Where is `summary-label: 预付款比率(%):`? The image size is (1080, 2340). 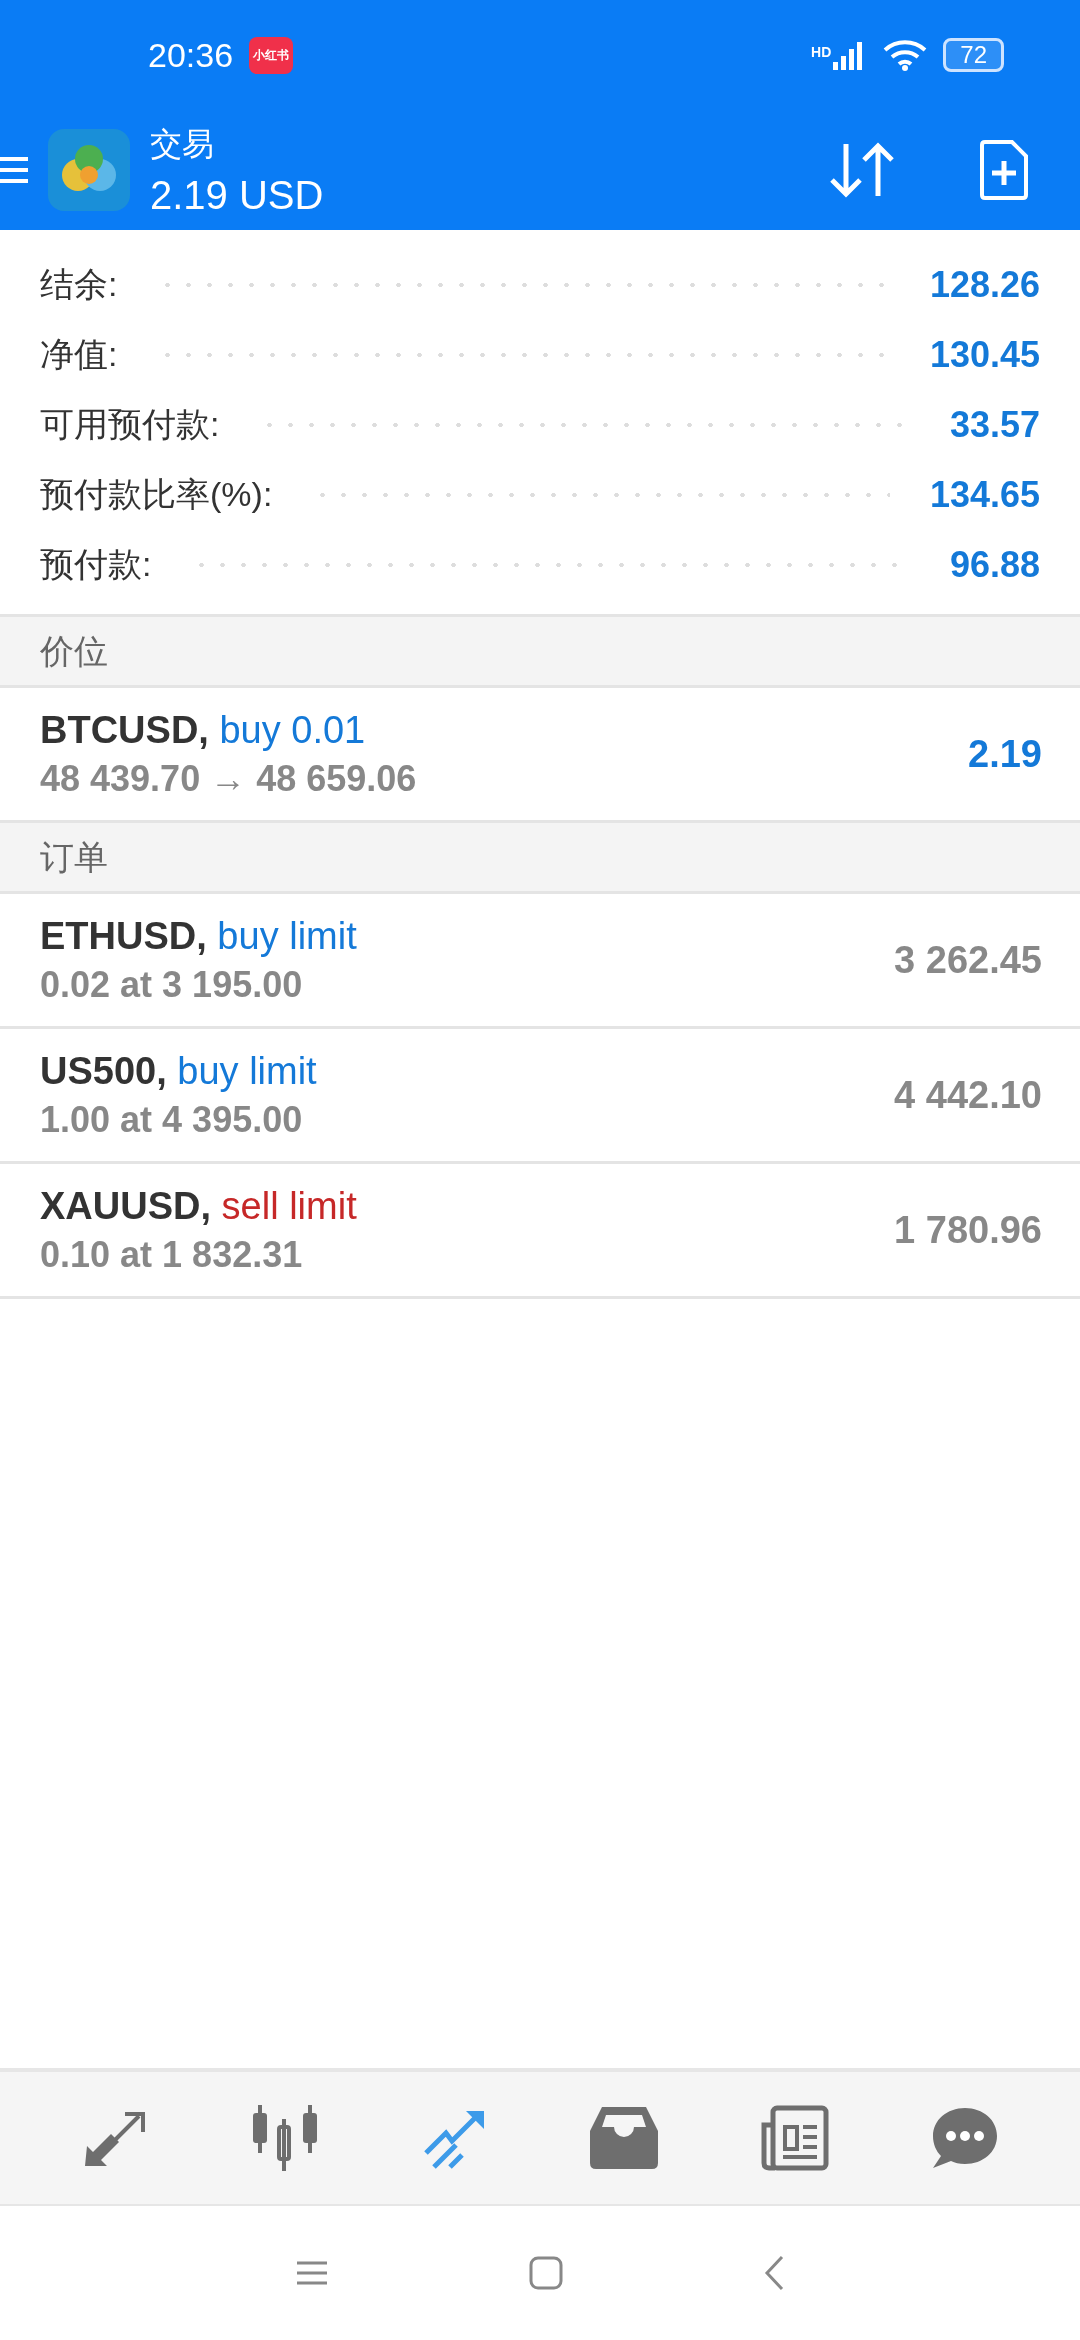
summary-label: 预付款比率(%): is located at coordinates (156, 494).